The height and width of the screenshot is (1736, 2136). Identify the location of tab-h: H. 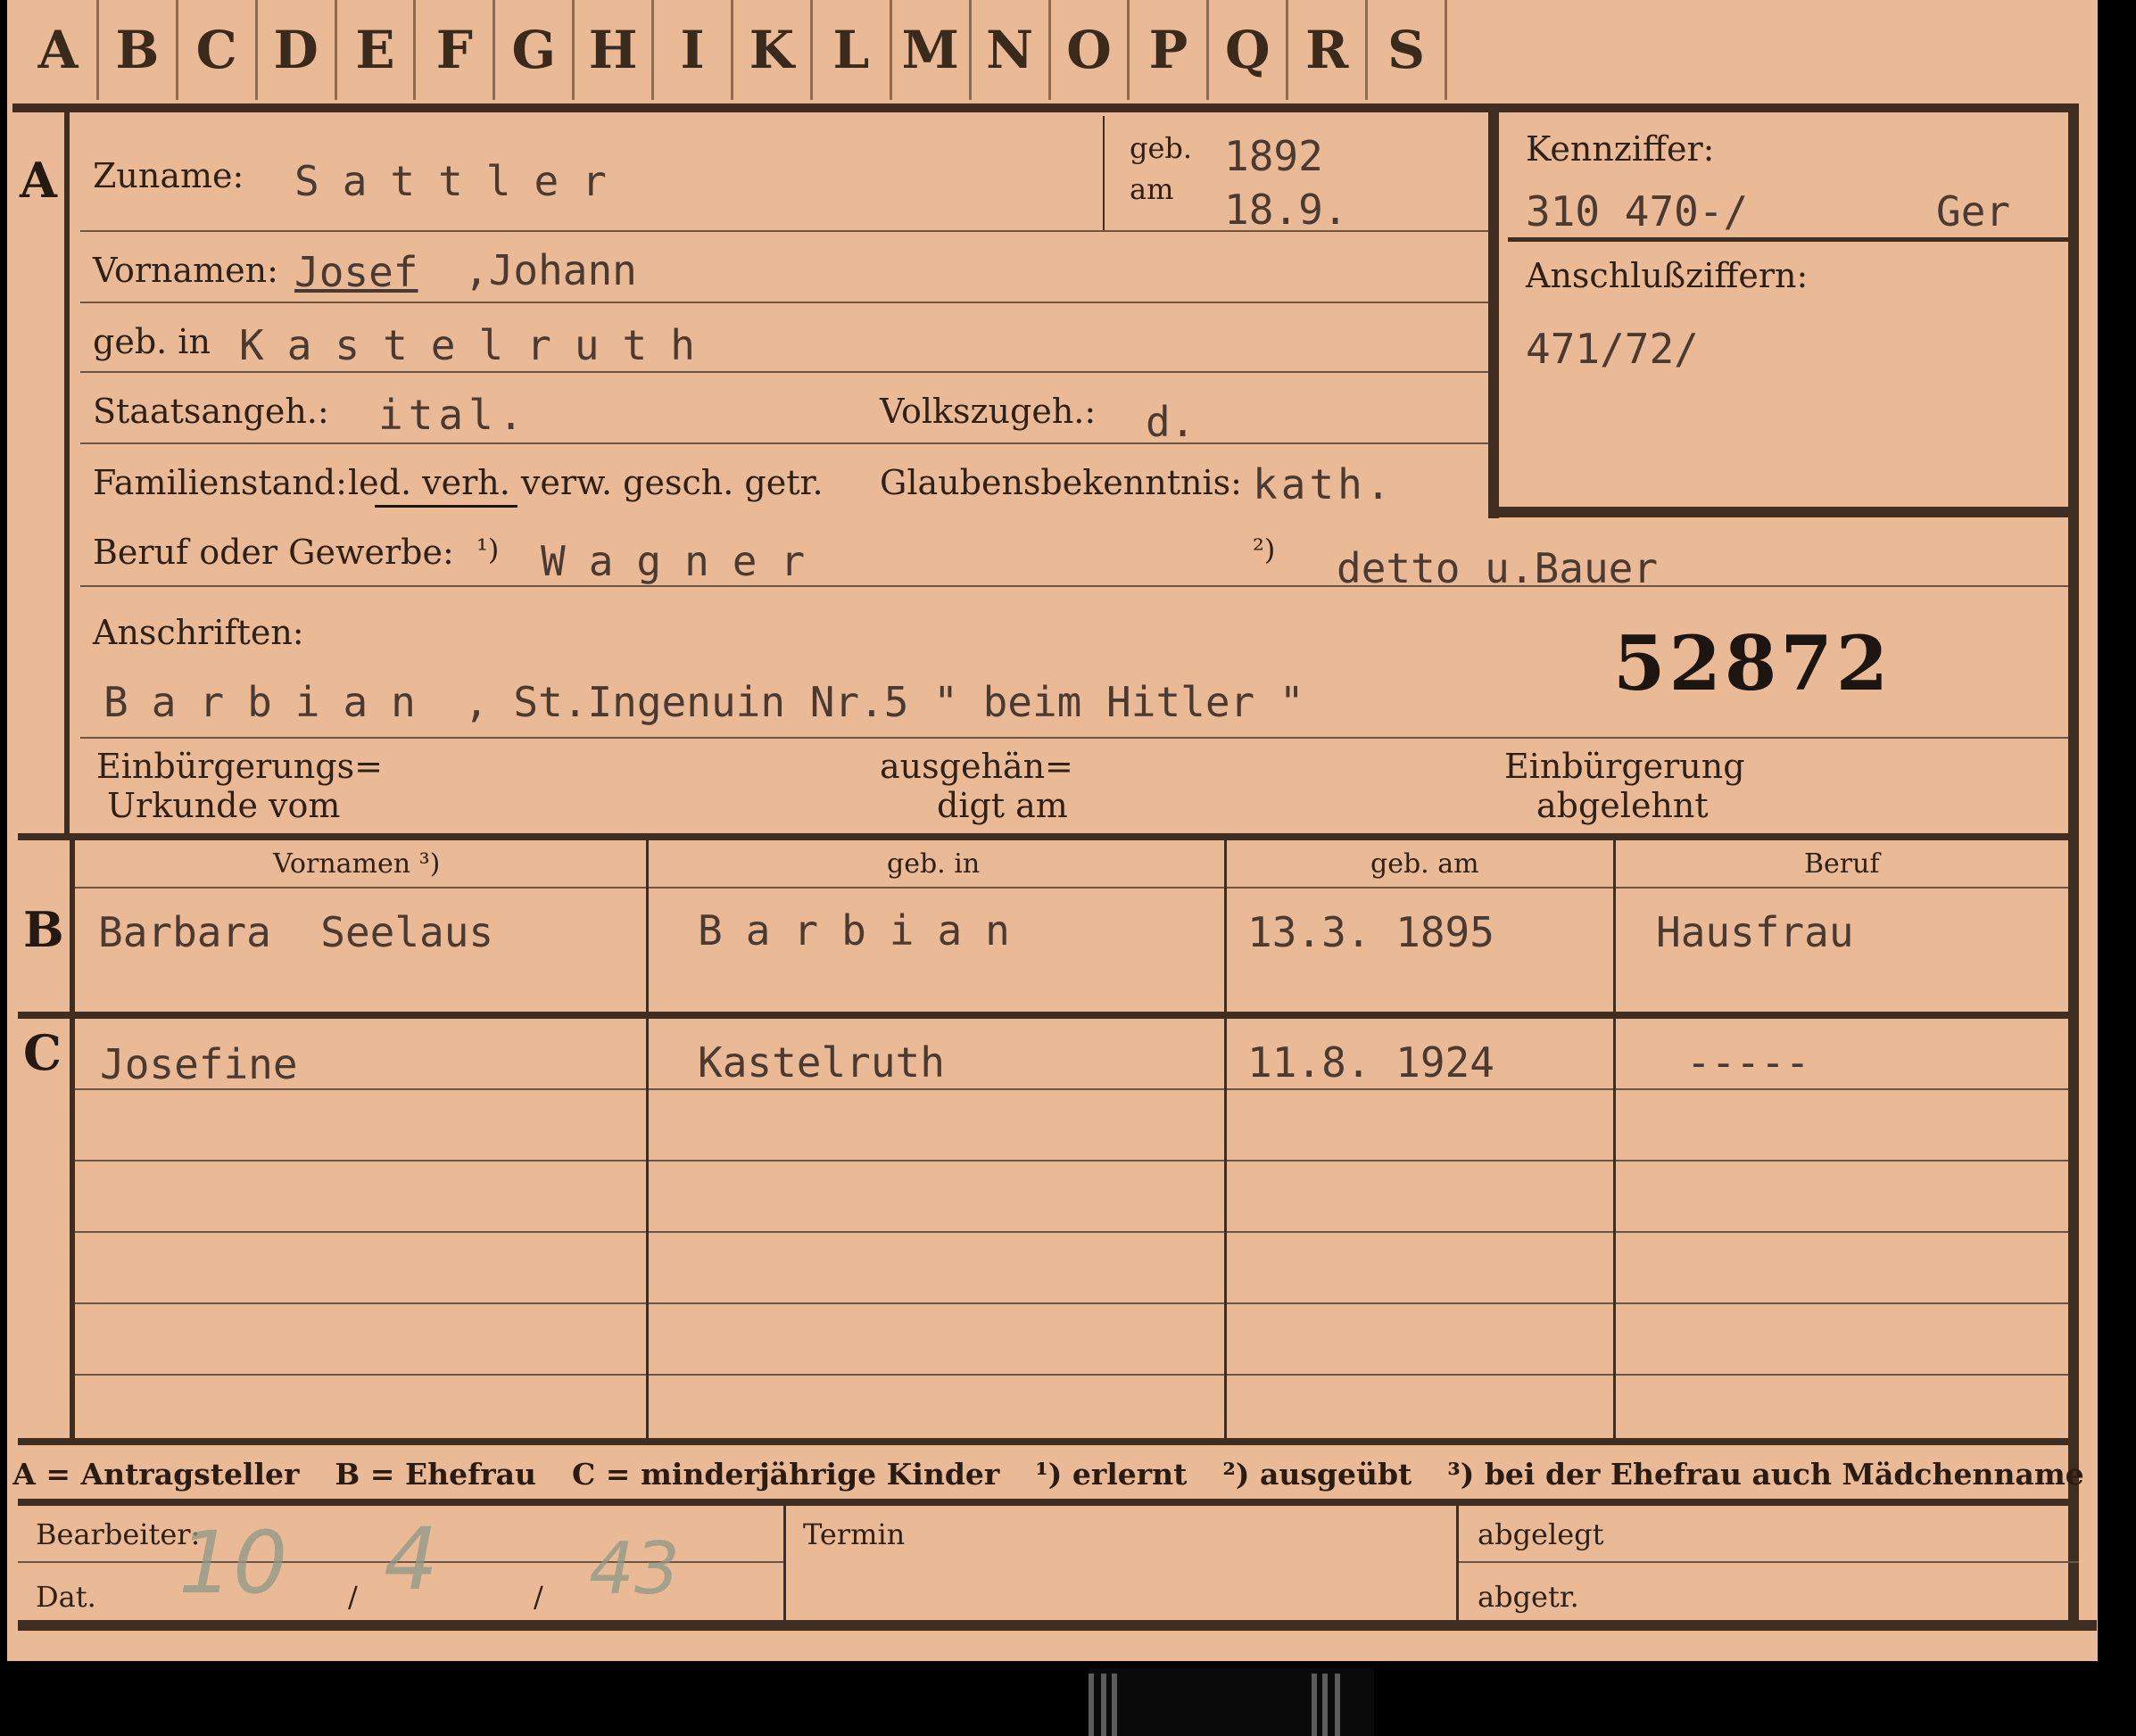
(615, 50).